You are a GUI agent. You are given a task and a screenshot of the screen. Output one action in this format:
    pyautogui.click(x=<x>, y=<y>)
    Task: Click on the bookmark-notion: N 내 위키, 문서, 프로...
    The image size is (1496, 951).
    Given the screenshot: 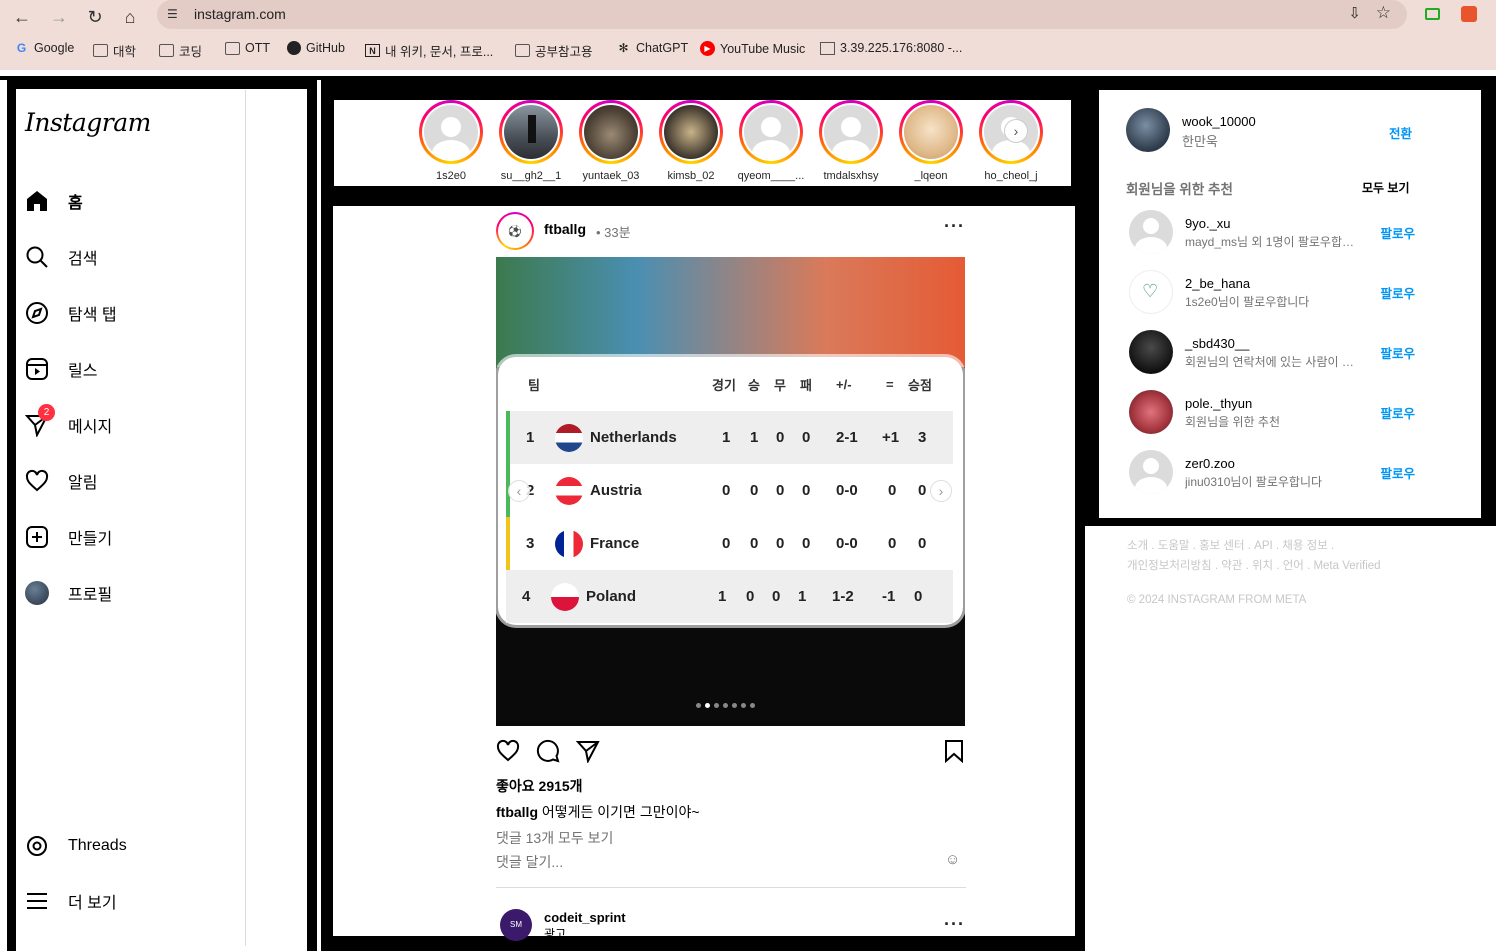 What is the action you would take?
    pyautogui.click(x=429, y=50)
    